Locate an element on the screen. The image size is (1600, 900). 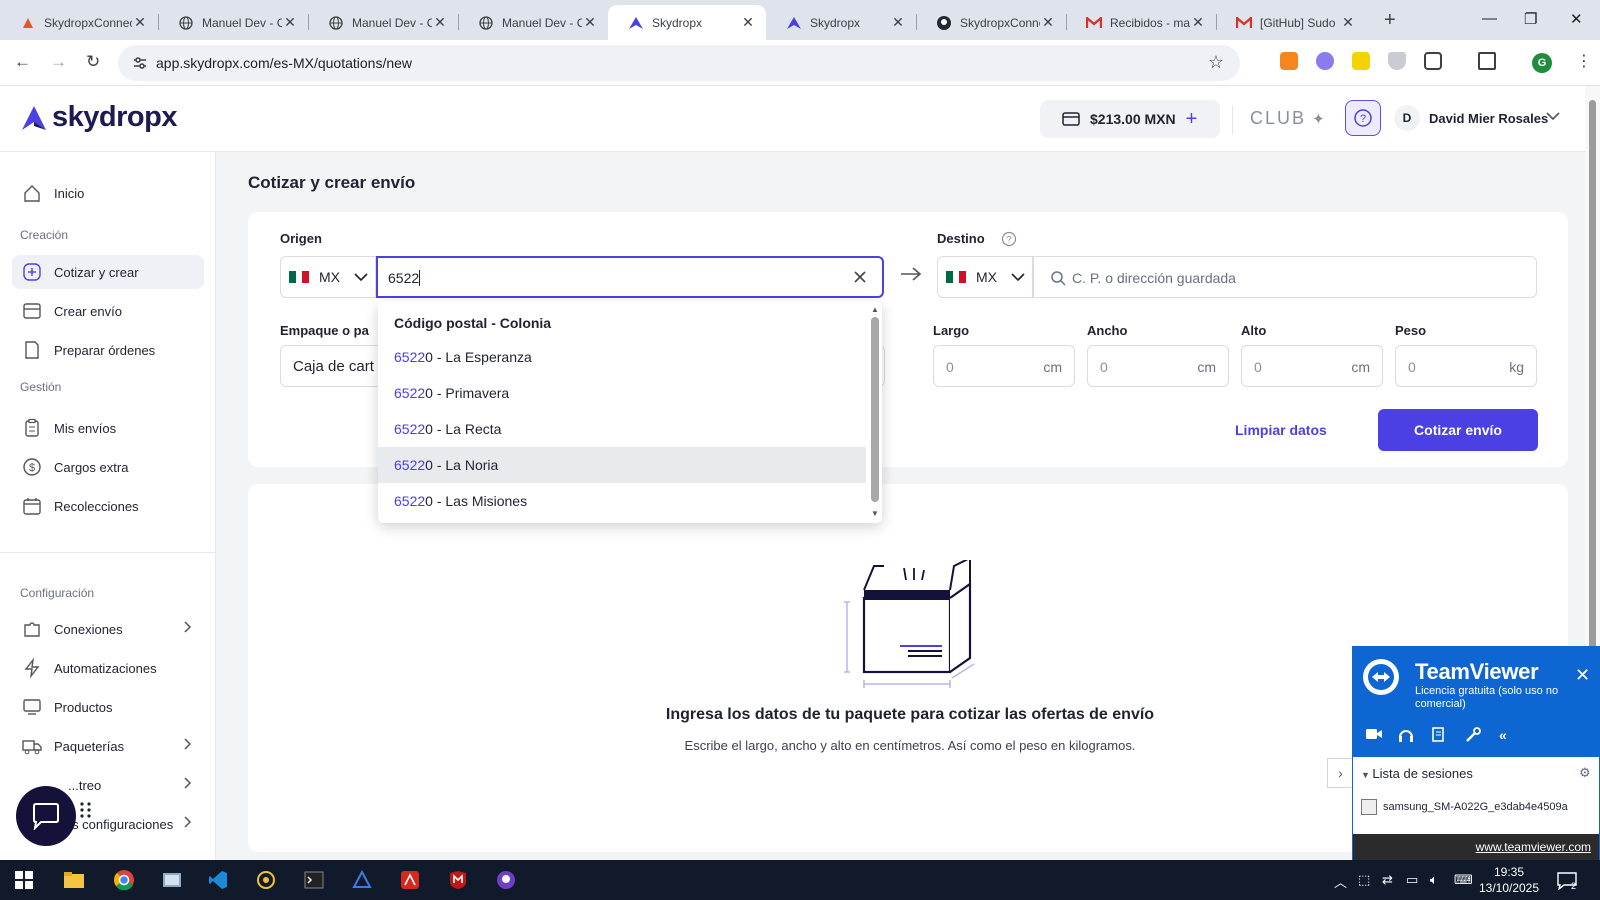
user-avatar: D is located at coordinates (1407, 118).